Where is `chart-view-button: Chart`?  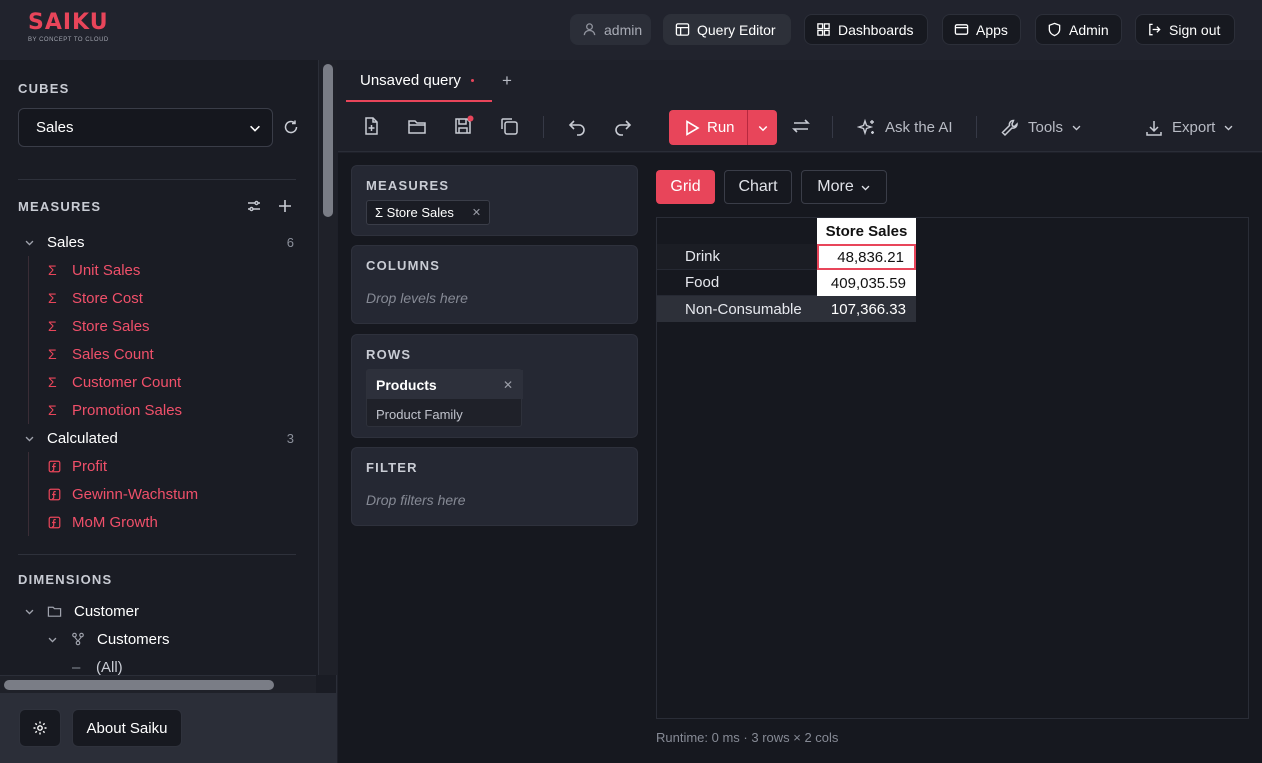
chart-view-button: Chart is located at coordinates (758, 187).